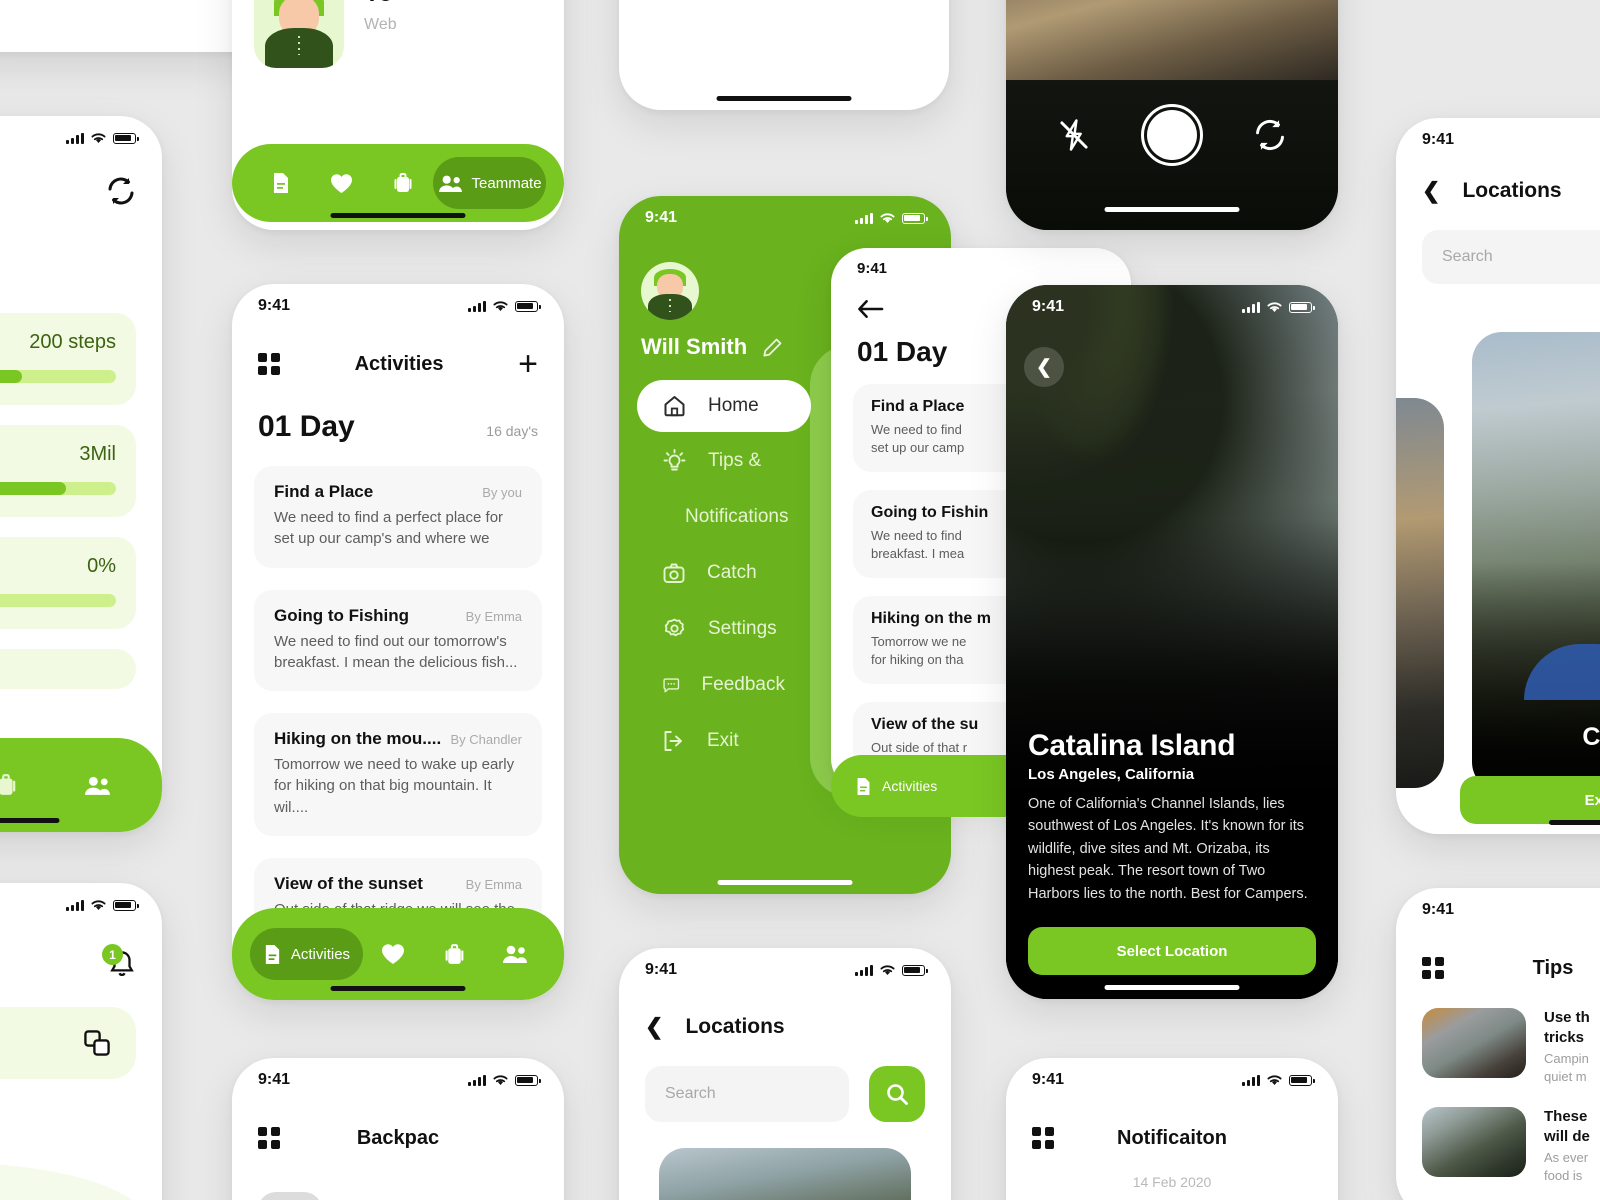 The height and width of the screenshot is (1200, 1600). I want to click on sidebar-item-label: Feedback, so click(743, 684).